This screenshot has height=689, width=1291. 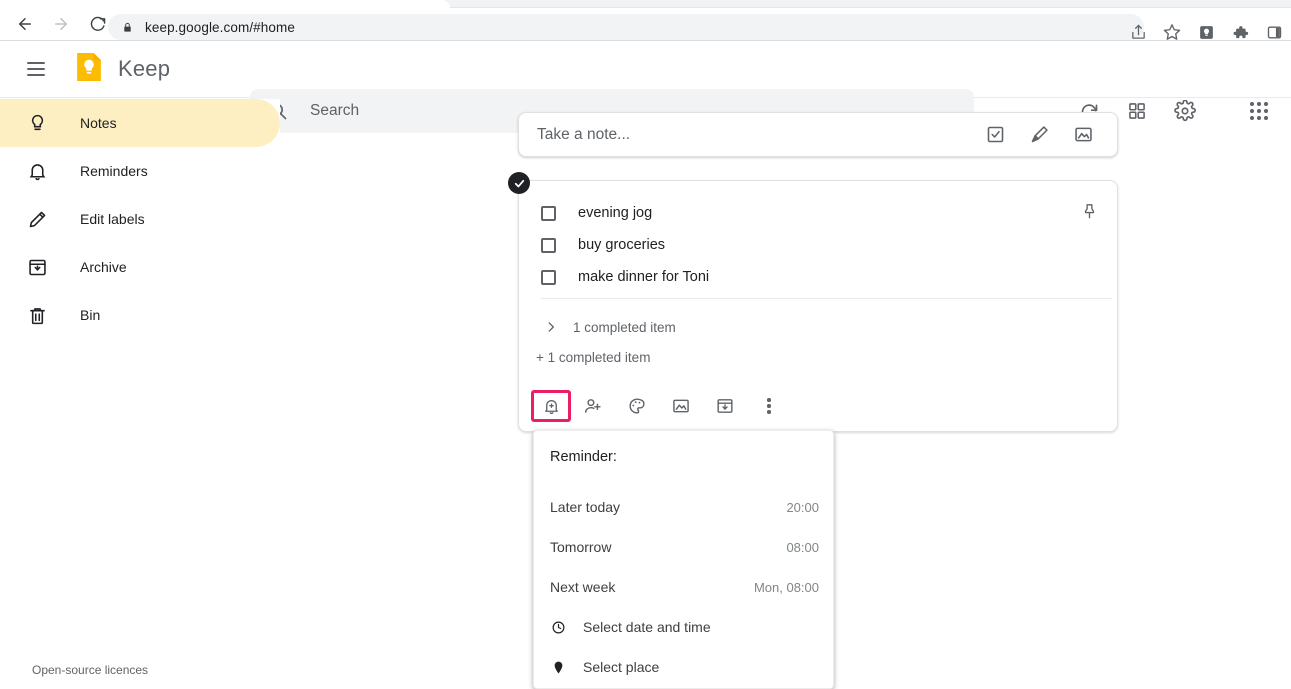 I want to click on list-item-label: evening jog, so click(x=615, y=213).